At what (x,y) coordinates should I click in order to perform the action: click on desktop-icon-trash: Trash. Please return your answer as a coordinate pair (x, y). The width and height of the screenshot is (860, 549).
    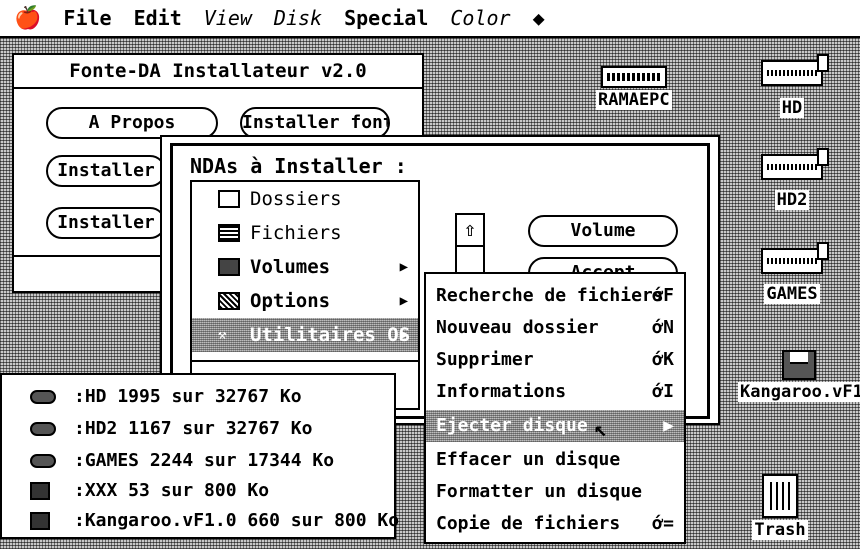
    Looking at the image, I should click on (780, 507).